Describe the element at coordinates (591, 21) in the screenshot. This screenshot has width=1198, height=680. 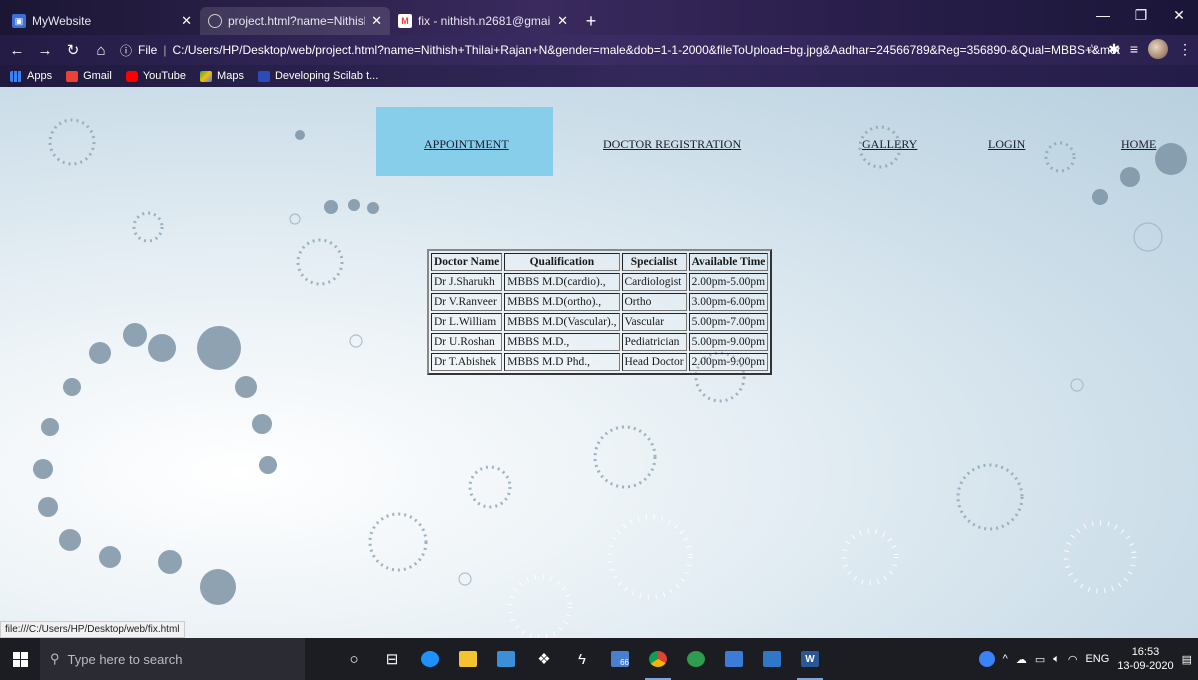
I see `new-tab-button: +` at that location.